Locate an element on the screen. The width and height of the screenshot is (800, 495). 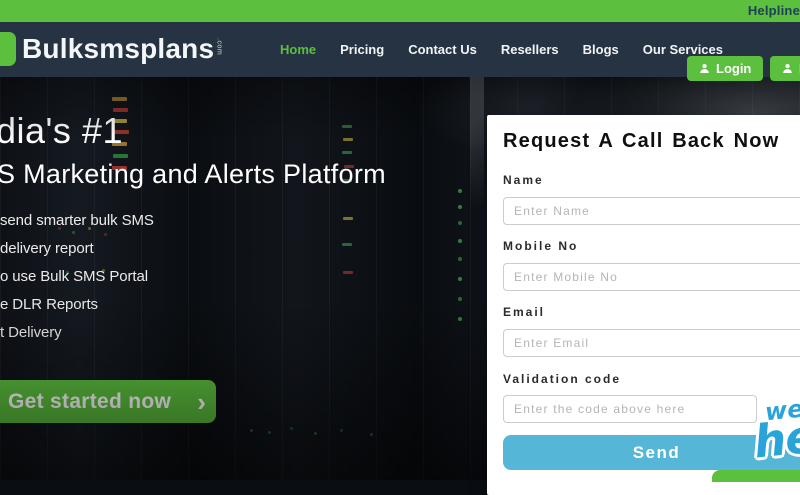
chat-launcher-bar is located at coordinates (756, 476).